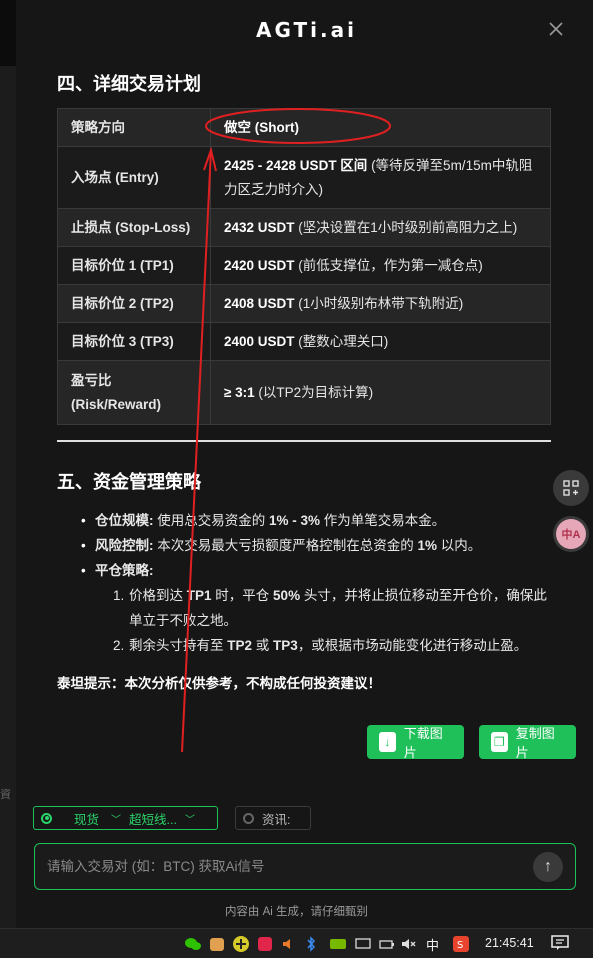 This screenshot has height=958, width=593. I want to click on row-value: 2400 USDT (整数心理关口), so click(380, 341).